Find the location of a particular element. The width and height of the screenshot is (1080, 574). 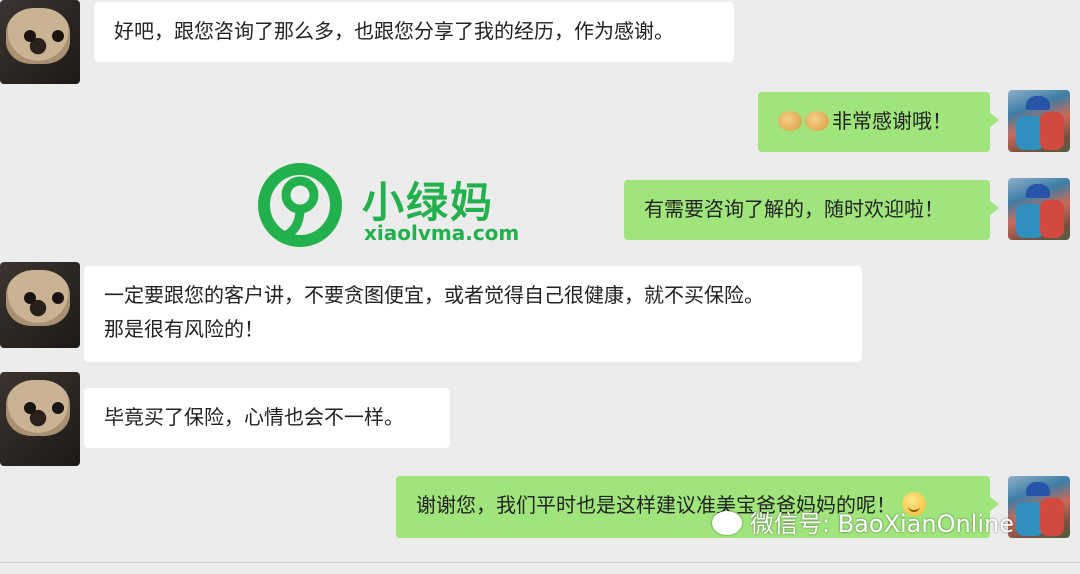

brand-logo: 小绿妈 xiaolvma.com is located at coordinates (392, 207).